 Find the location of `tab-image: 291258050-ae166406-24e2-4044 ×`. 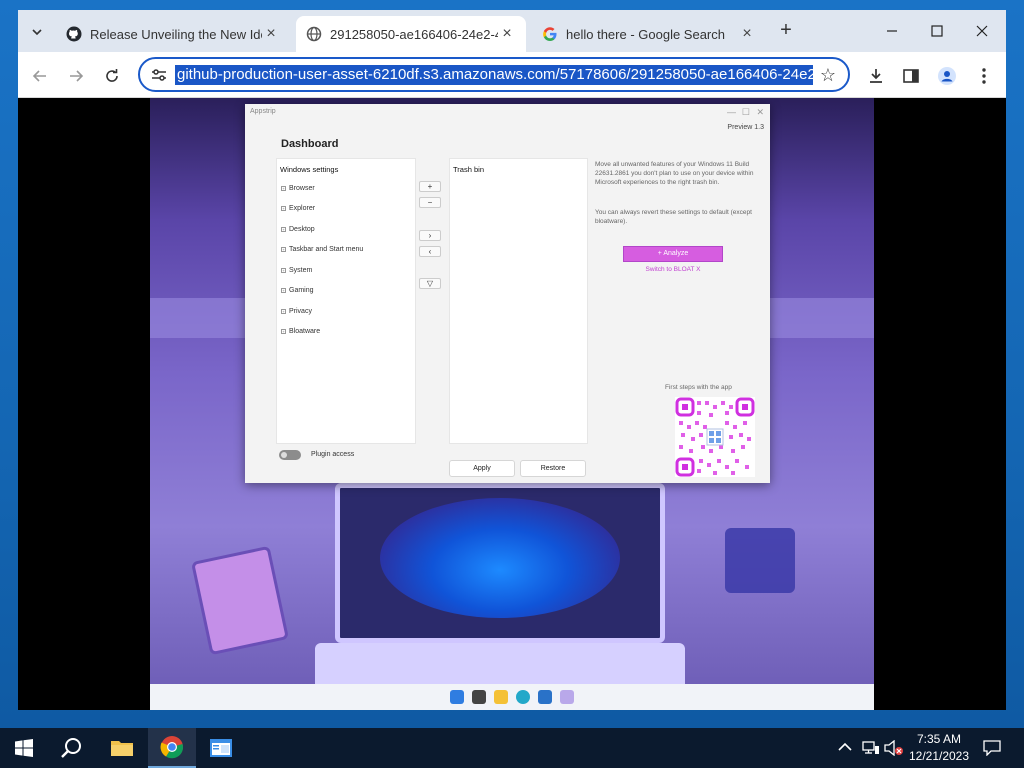

tab-image: 291258050-ae166406-24e2-4044 × is located at coordinates (411, 34).